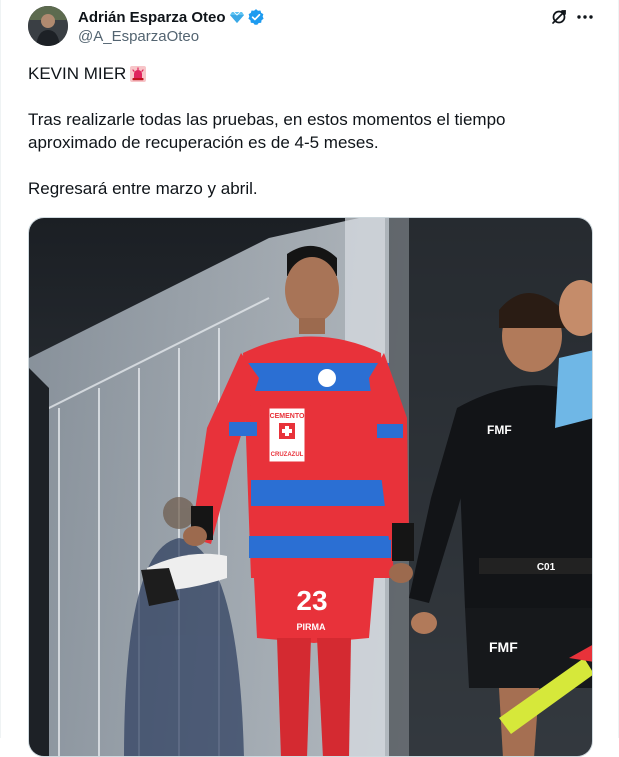 This screenshot has height=757, width=619. Describe the element at coordinates (310, 28) in the screenshot. I see `tweet-header: Adrián Esparza Oteo @A_EsparzaOteo` at that location.